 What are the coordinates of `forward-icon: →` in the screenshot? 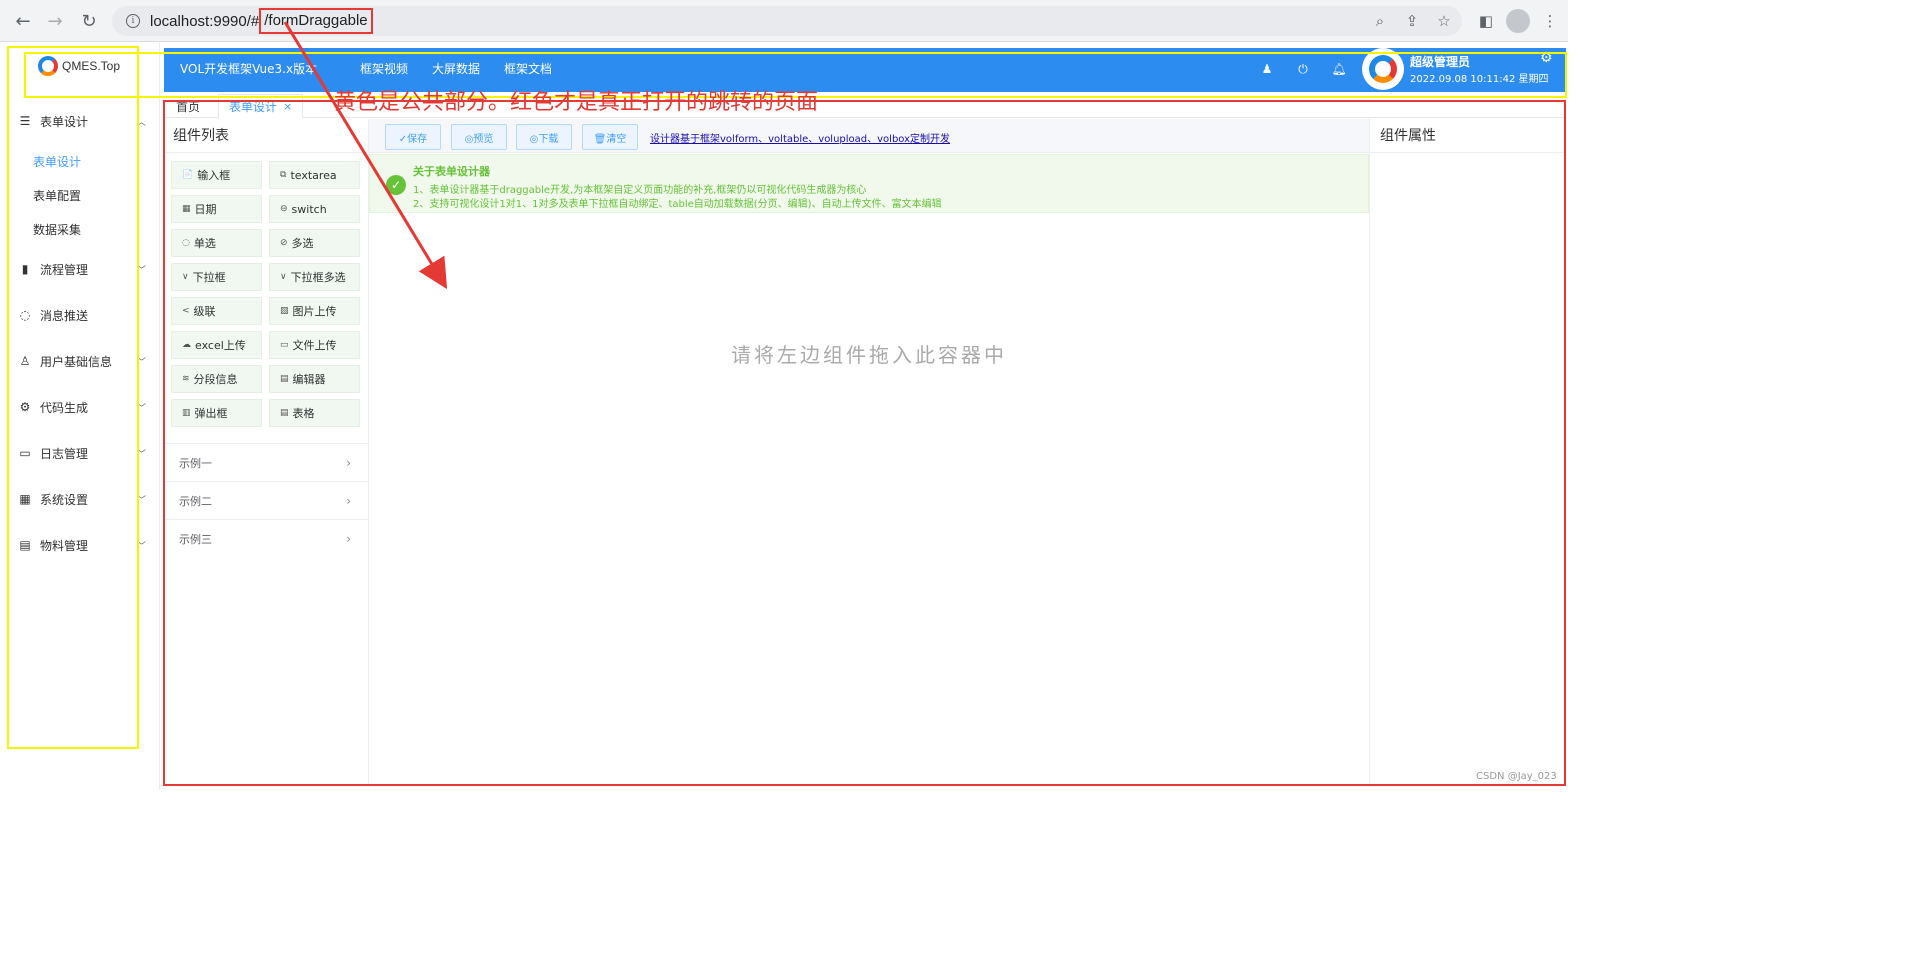 It's located at (55, 21).